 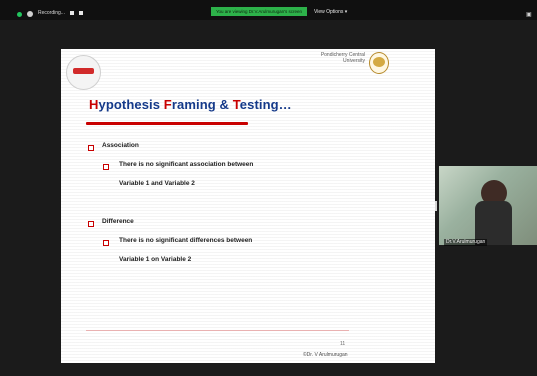 I want to click on section-heading-difference: Difference, so click(x=118, y=221).